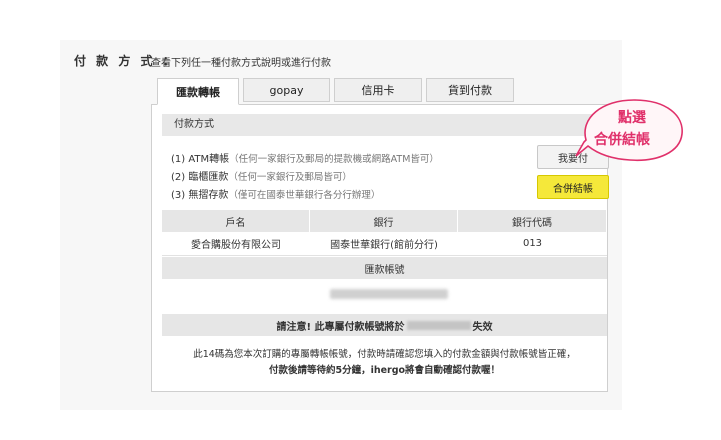 The height and width of the screenshot is (440, 721). I want to click on table-header-account-name: 戶名, so click(236, 221).